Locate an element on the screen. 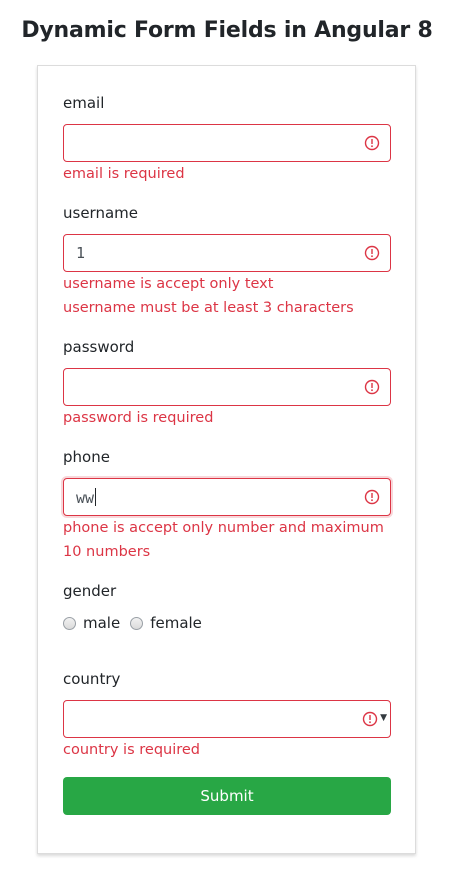 The image size is (449, 889). phone-label: phone is located at coordinates (86, 457).